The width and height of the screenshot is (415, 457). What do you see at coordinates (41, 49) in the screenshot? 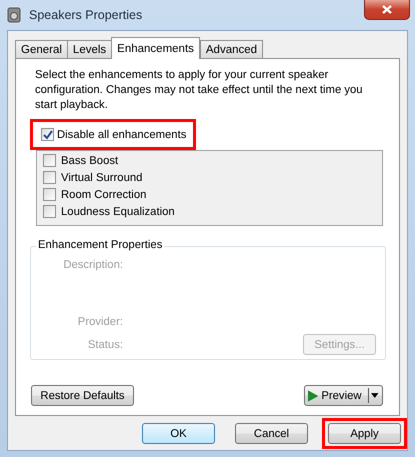
I see `tab: General` at bounding box center [41, 49].